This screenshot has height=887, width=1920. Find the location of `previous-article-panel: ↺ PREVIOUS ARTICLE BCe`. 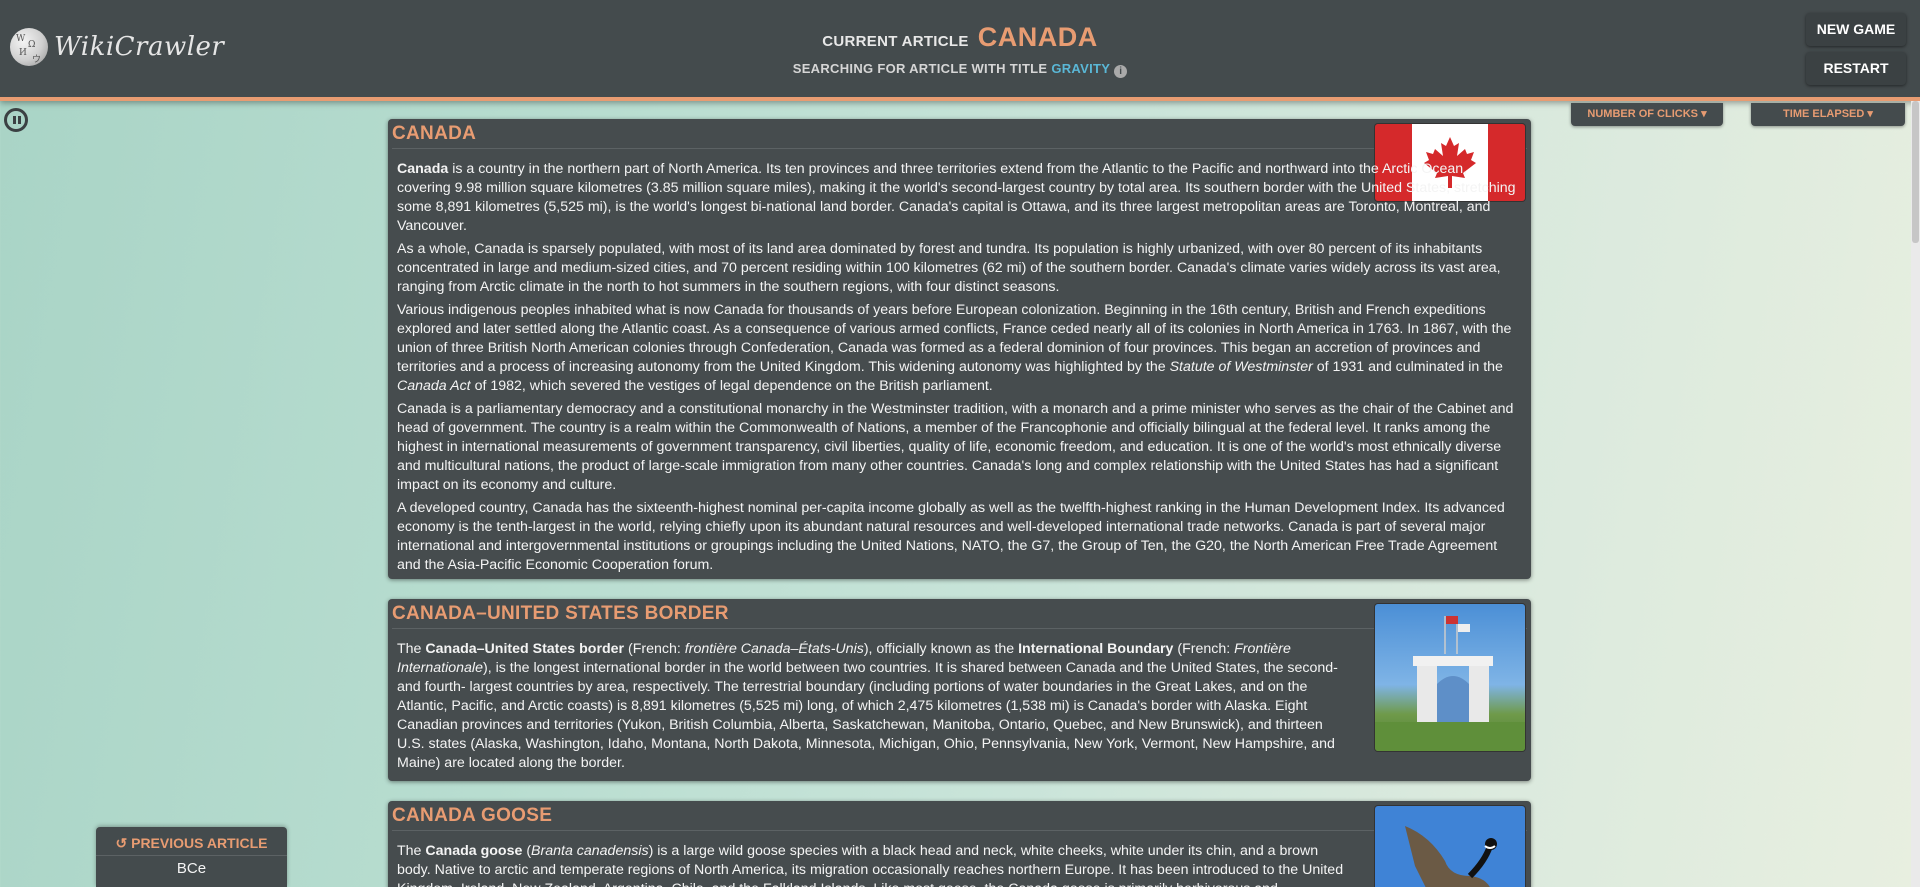

previous-article-panel: ↺ PREVIOUS ARTICLE BCe is located at coordinates (191, 857).